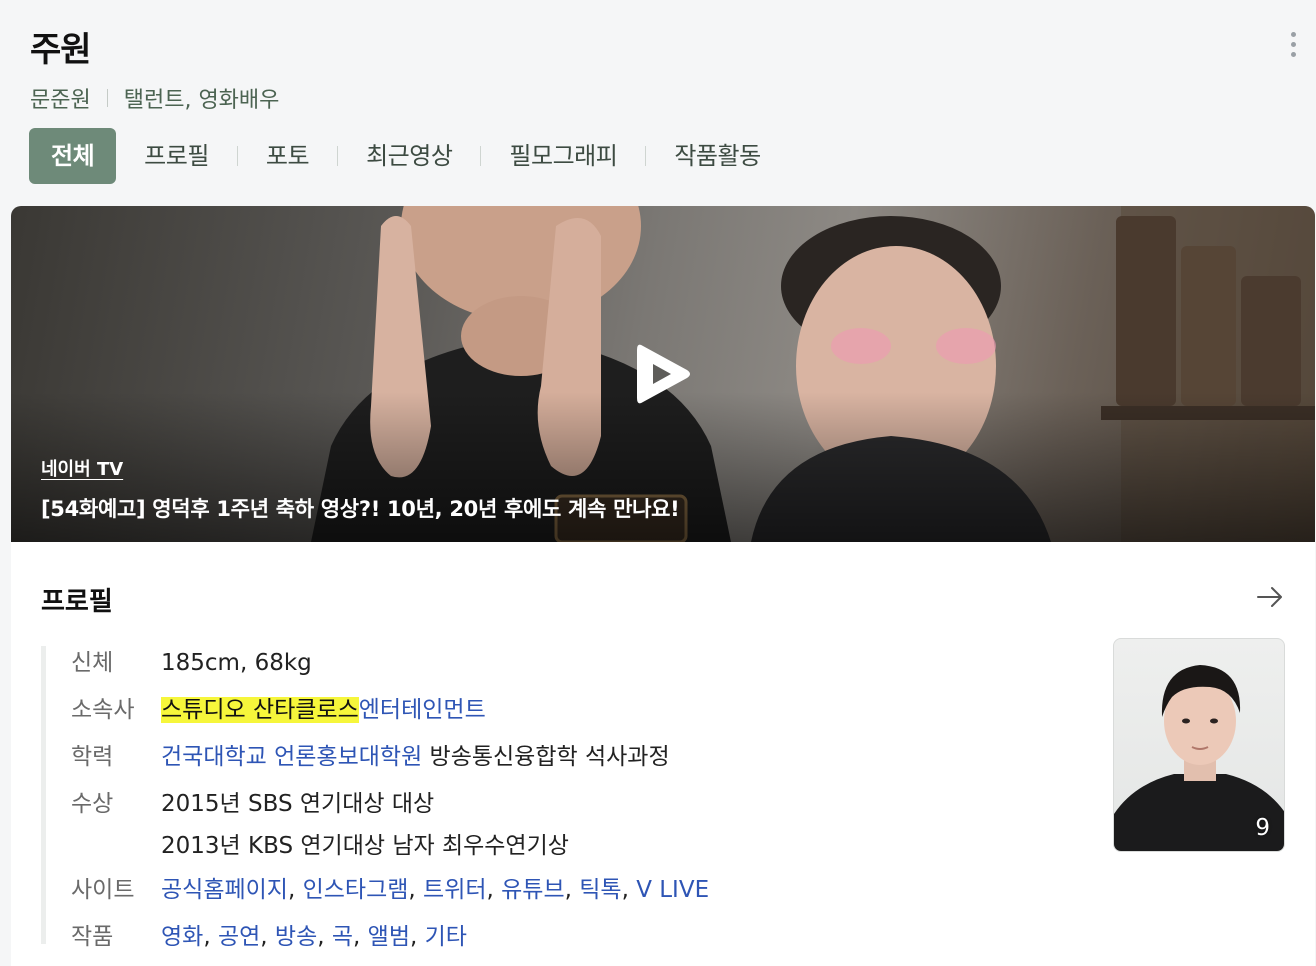 The width and height of the screenshot is (1316, 966). I want to click on works-link-performance: 공연, so click(239, 937).